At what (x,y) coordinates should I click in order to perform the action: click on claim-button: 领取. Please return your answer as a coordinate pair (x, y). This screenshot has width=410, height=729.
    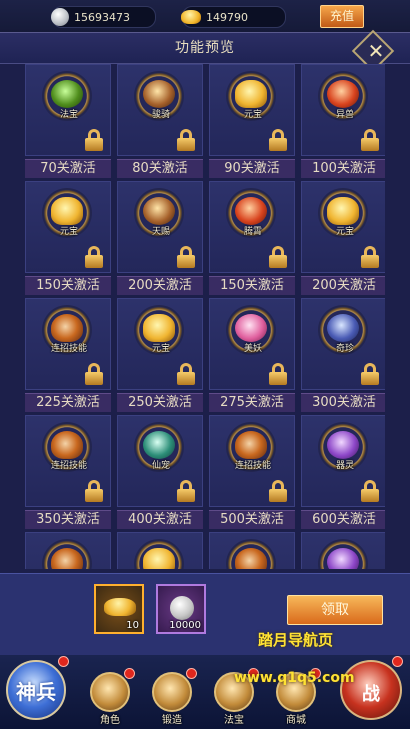
    Looking at the image, I should click on (335, 610).